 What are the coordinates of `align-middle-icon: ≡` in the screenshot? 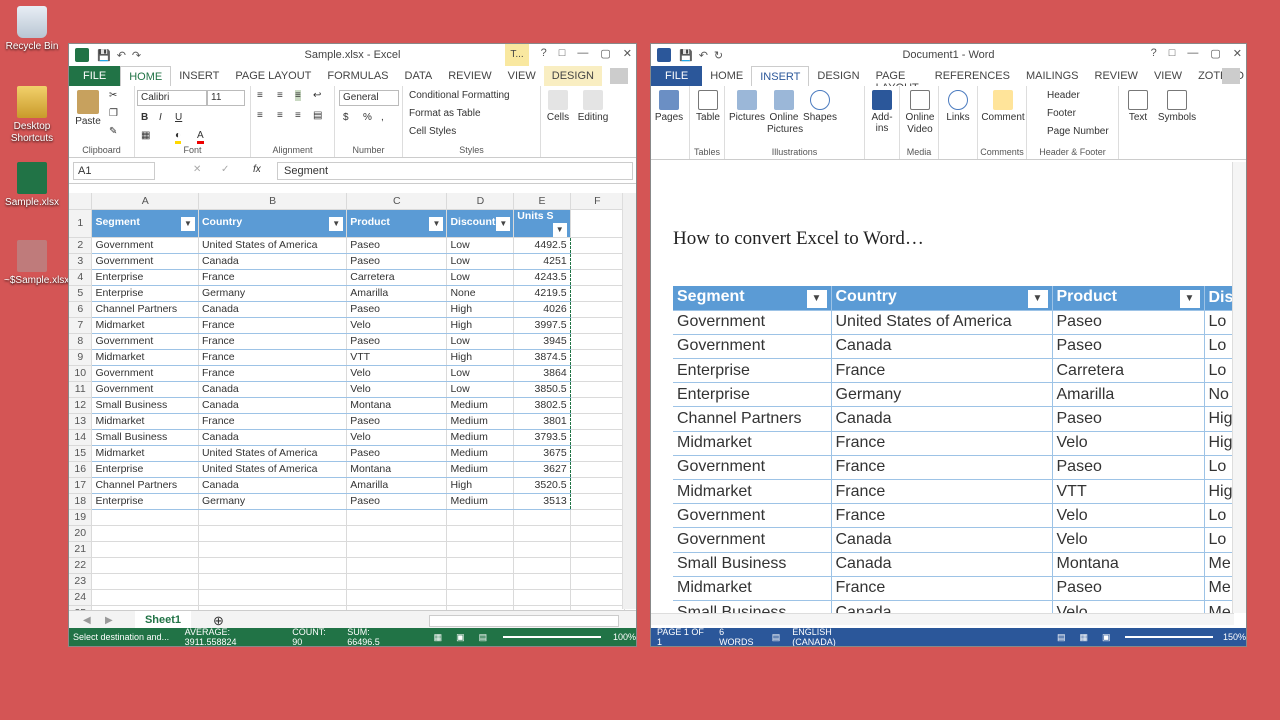 It's located at (280, 95).